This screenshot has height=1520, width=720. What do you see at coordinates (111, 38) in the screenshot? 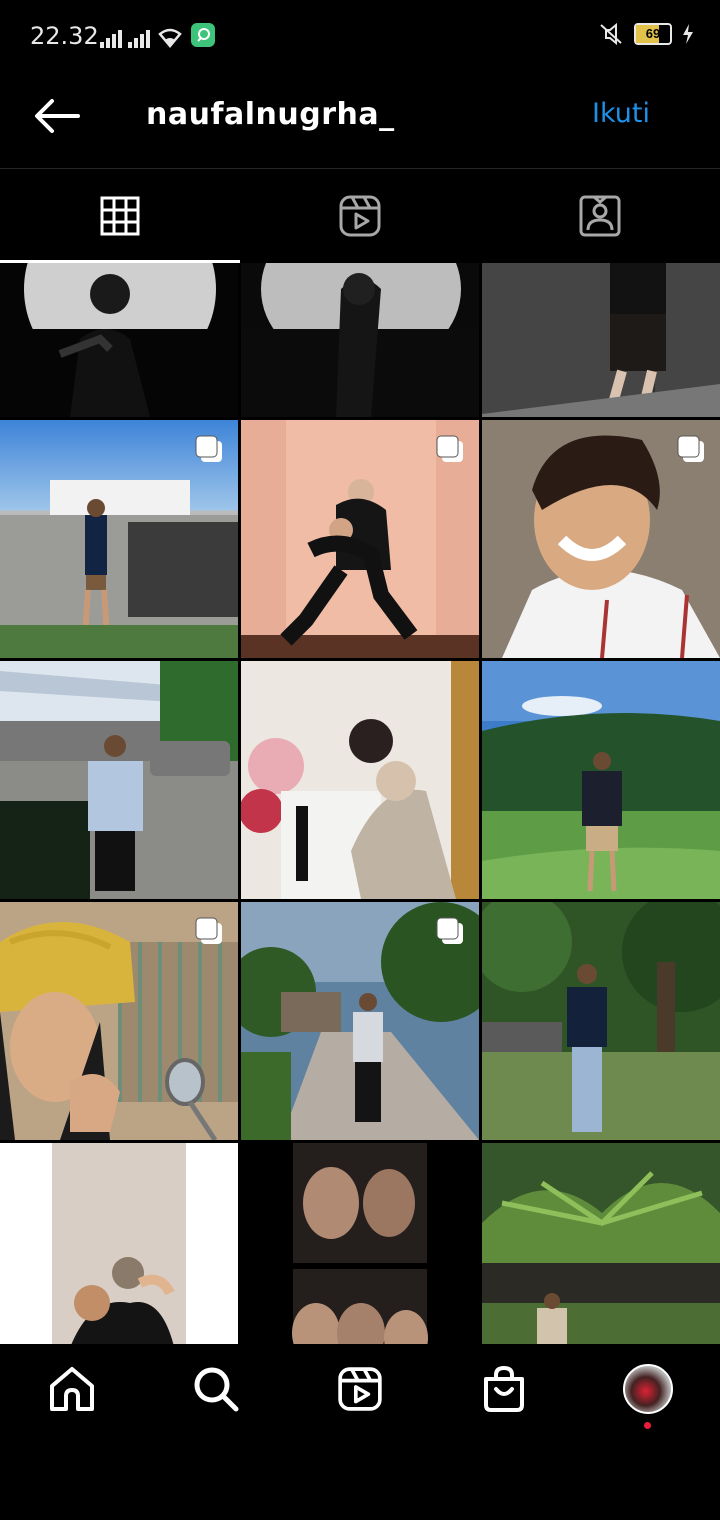
I see `signal-icon` at bounding box center [111, 38].